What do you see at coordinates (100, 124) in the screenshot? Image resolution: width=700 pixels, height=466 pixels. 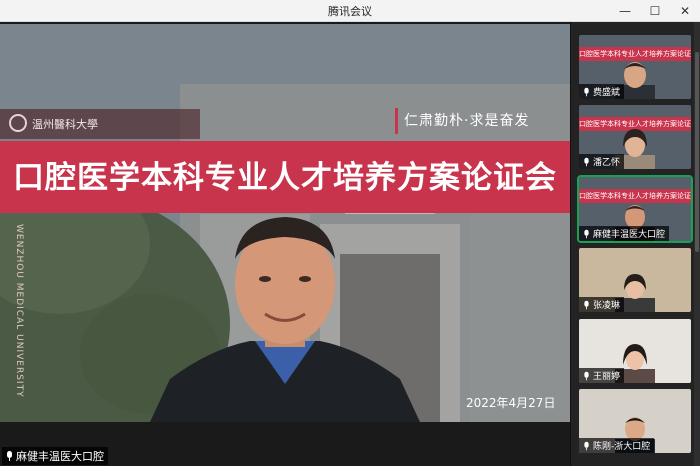 I see `logo-strip` at bounding box center [100, 124].